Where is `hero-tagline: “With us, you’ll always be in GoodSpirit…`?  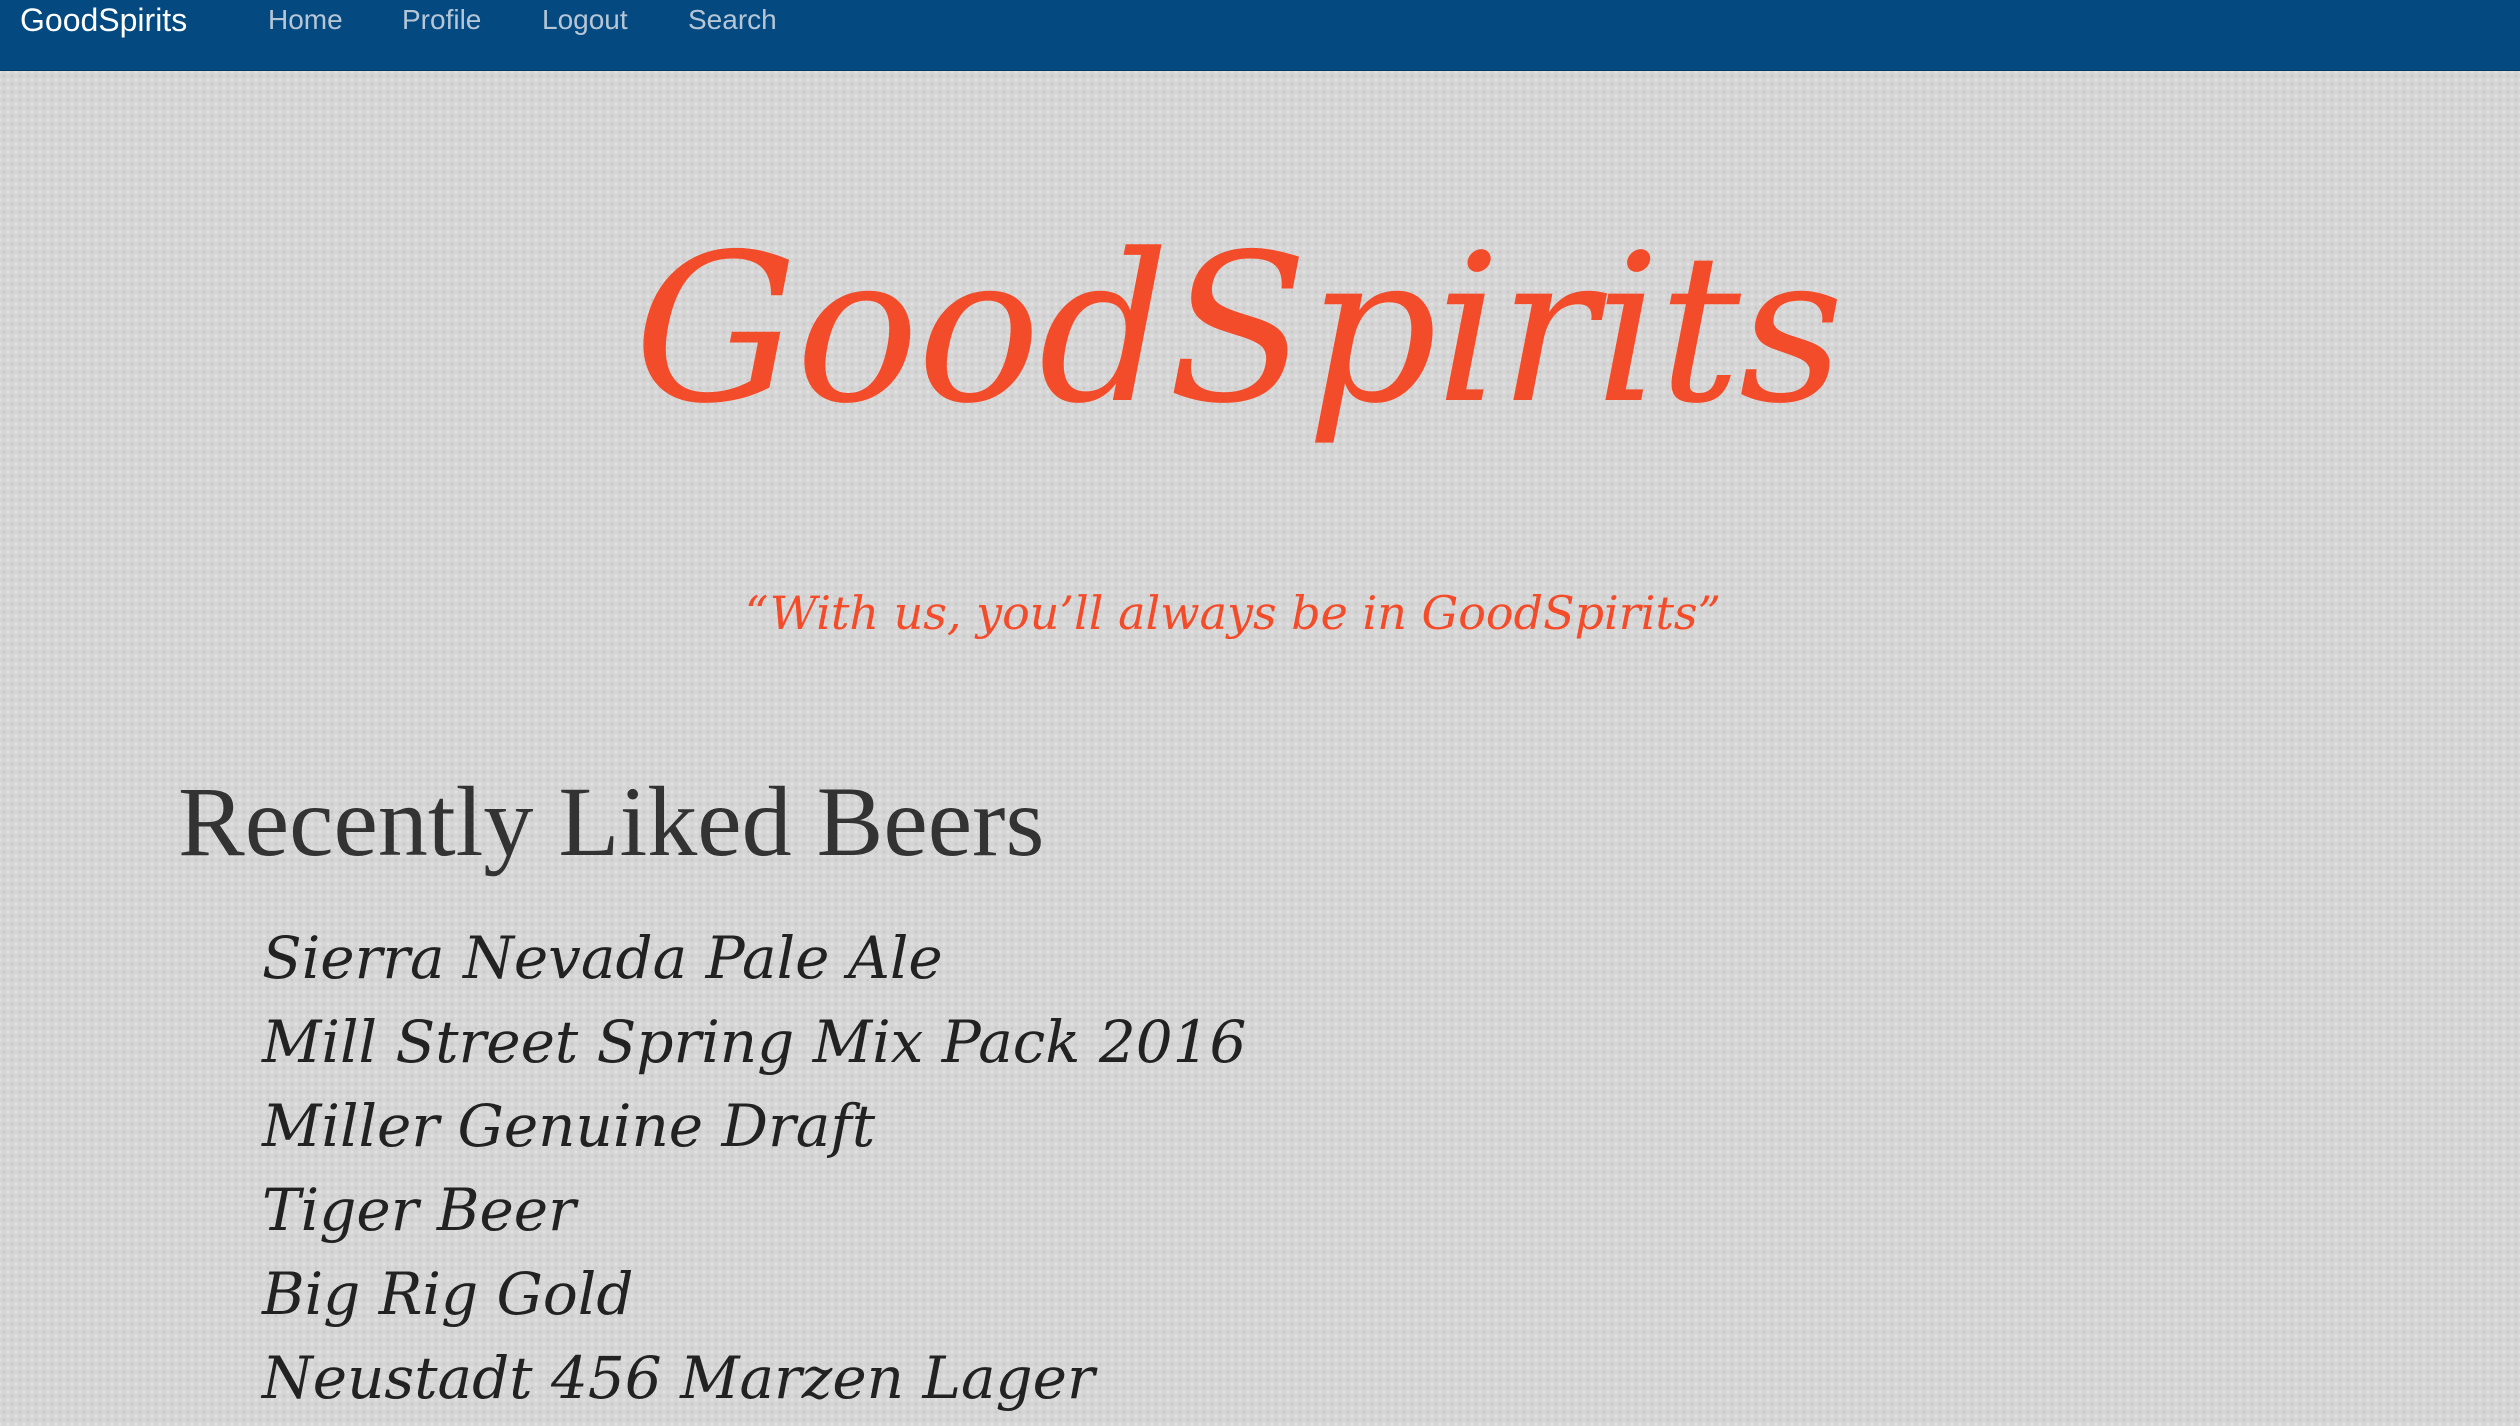 hero-tagline: “With us, you’ll always be in GoodSpirit… is located at coordinates (1233, 613).